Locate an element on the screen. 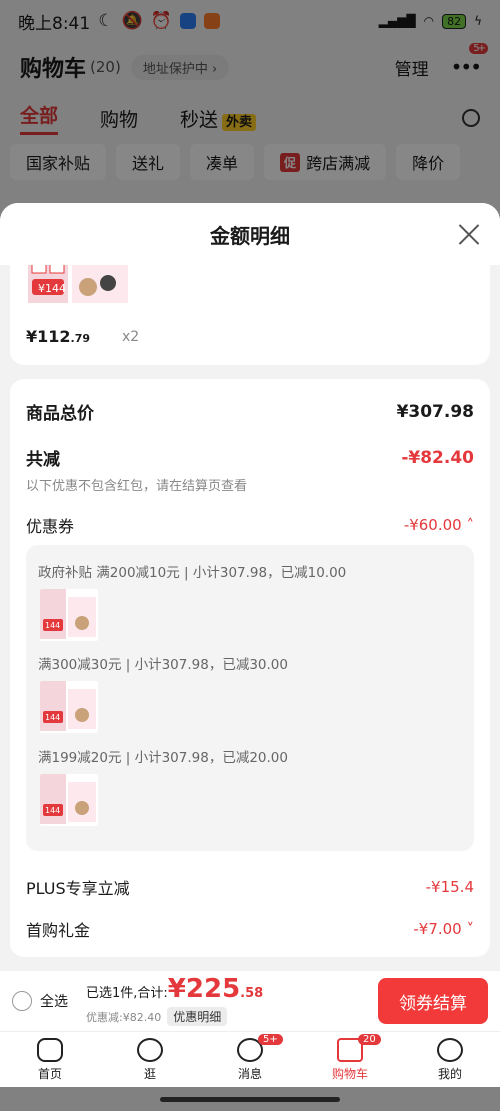 The width and height of the screenshot is (500, 1111). product-image: ¥144 is located at coordinates (82, 287).